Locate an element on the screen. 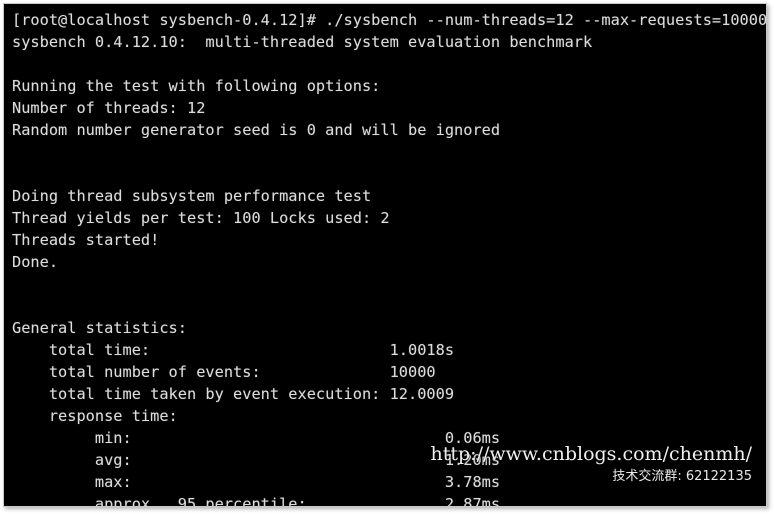 The width and height of the screenshot is (774, 521). terminal-line-general-statistics-heading: General statistics: is located at coordinates (99, 328).